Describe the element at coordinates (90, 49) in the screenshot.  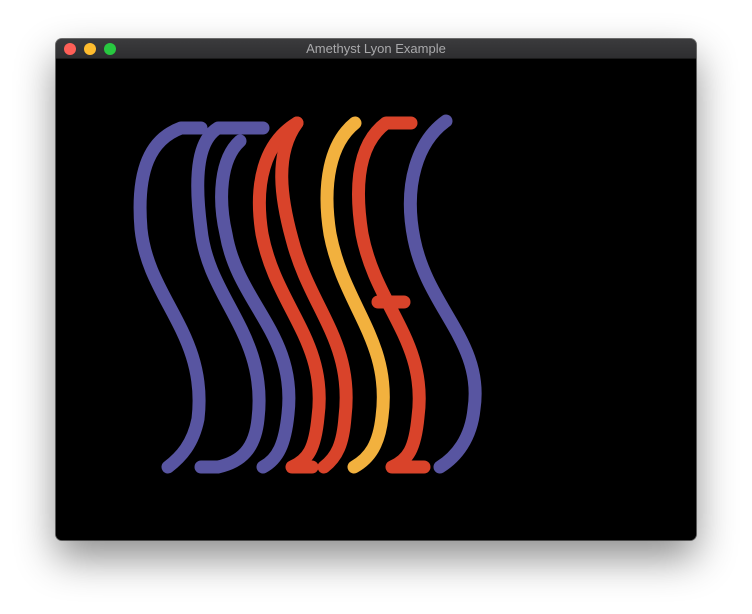
I see `minimize-button` at that location.